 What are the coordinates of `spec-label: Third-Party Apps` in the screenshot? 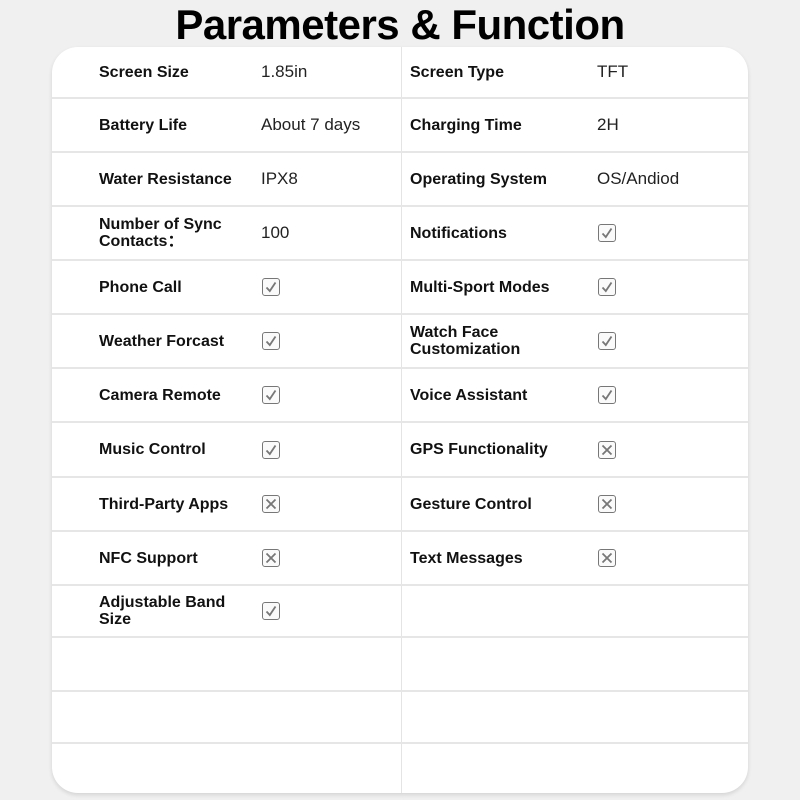 It's located at (164, 504).